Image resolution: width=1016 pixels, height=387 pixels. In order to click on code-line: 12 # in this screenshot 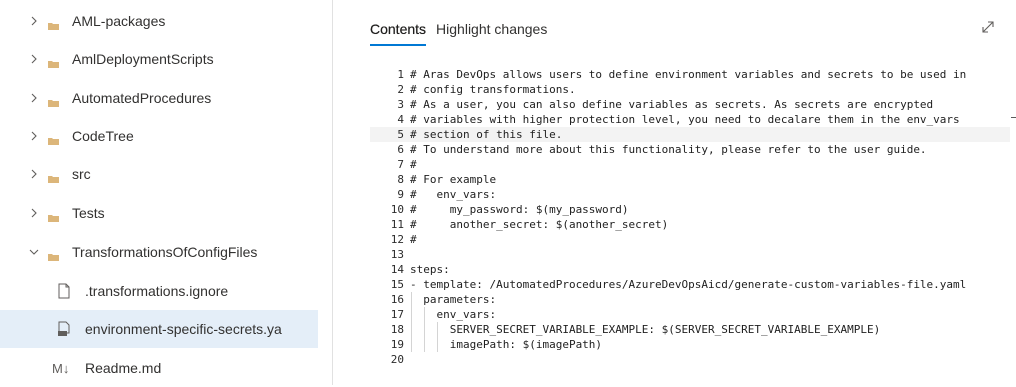, I will do `click(690, 239)`.